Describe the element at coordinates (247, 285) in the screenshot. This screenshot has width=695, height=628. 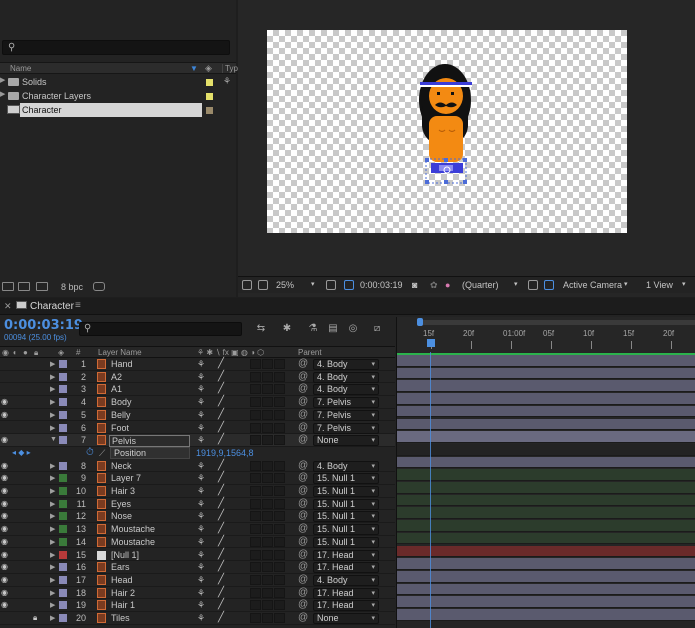
I see `always-preview-icon` at that location.